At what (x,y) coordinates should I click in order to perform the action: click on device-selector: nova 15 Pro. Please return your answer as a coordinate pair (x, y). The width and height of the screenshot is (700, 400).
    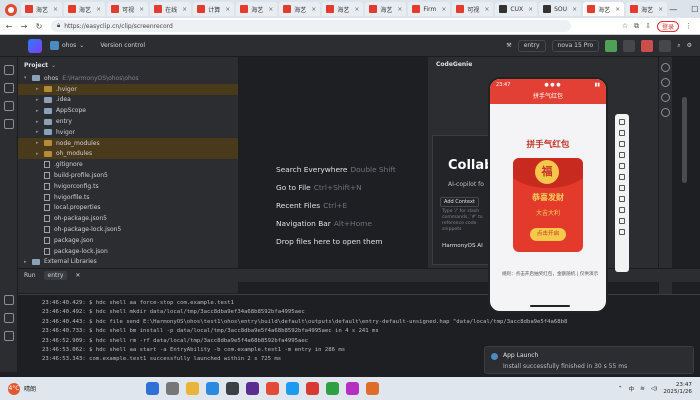
    Looking at the image, I should click on (575, 45).